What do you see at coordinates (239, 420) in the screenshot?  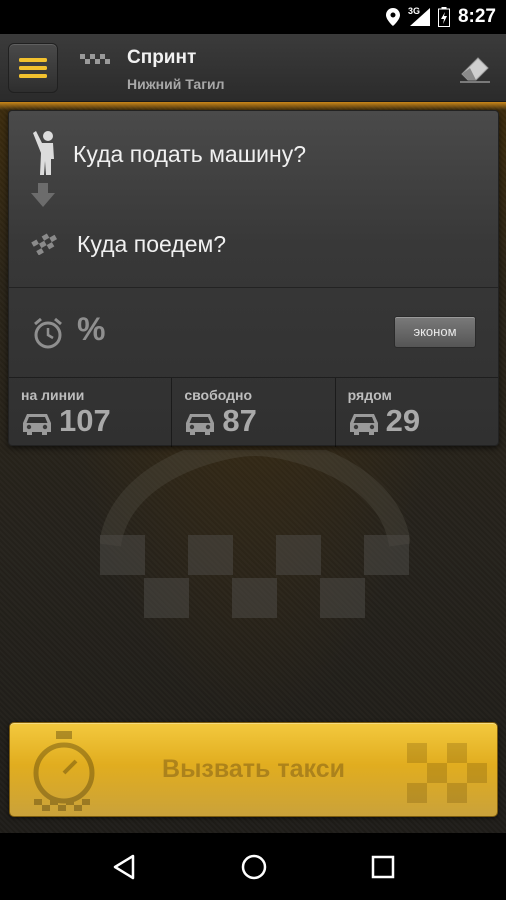 I see `stat-value: 87` at bounding box center [239, 420].